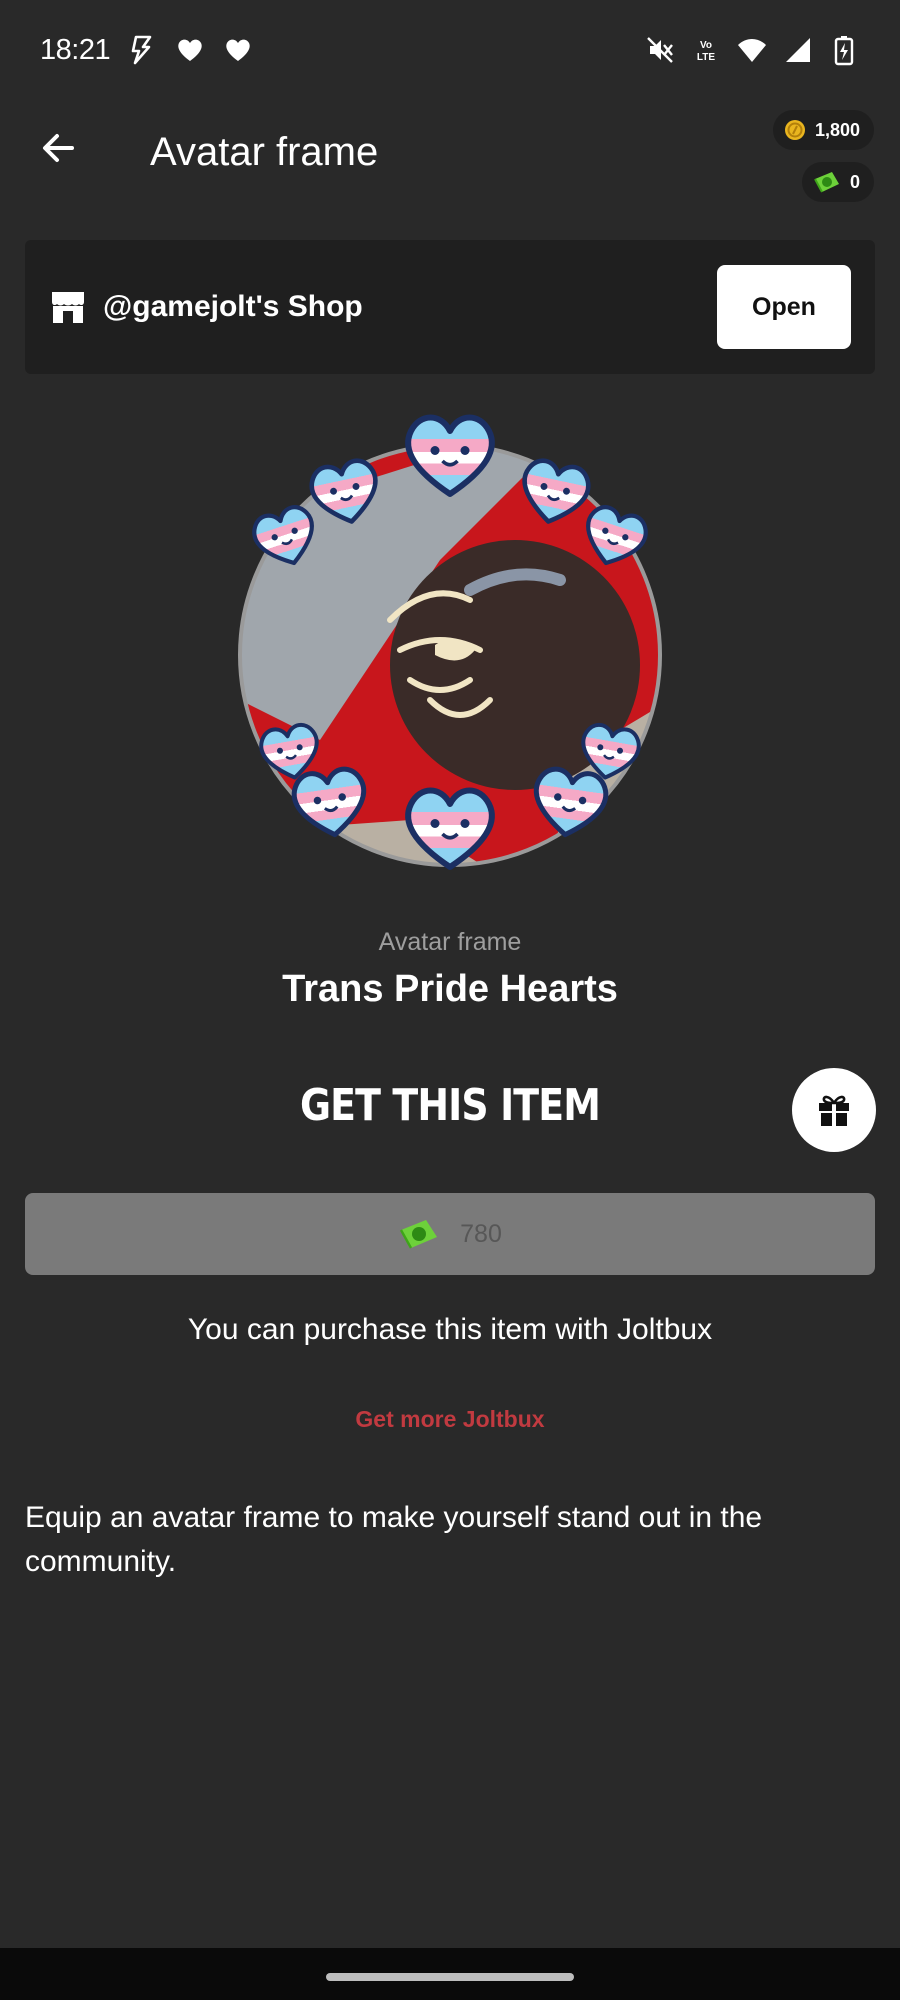  I want to click on get-item-heading: GET THIS ITEM, so click(450, 1105).